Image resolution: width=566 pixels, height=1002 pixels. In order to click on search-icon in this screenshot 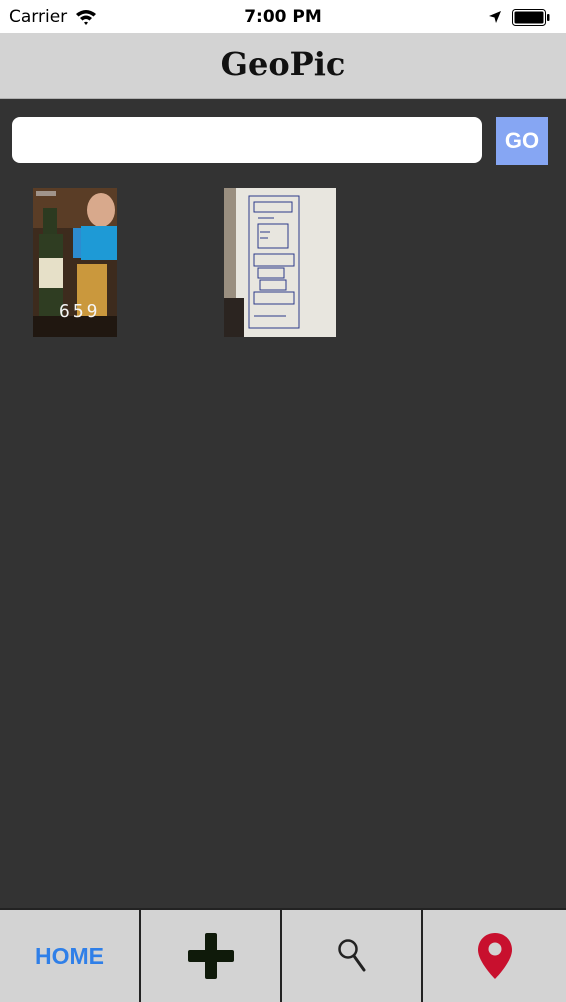, I will do `click(351, 955)`.